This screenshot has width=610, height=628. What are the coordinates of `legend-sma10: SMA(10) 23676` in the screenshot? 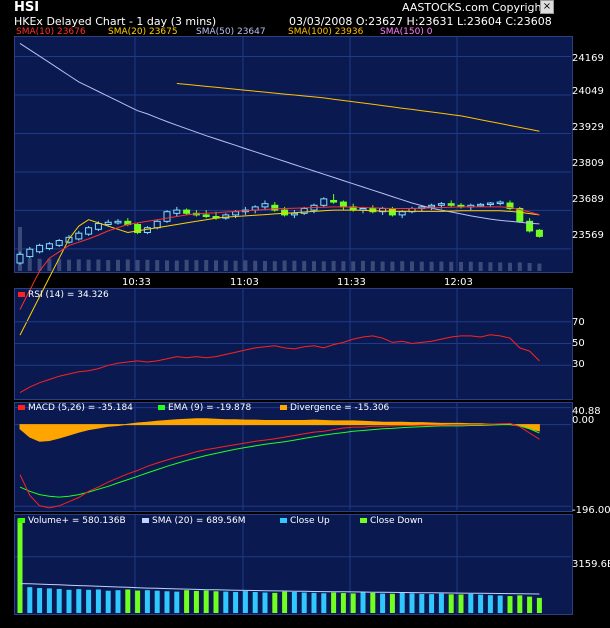 It's located at (51, 32).